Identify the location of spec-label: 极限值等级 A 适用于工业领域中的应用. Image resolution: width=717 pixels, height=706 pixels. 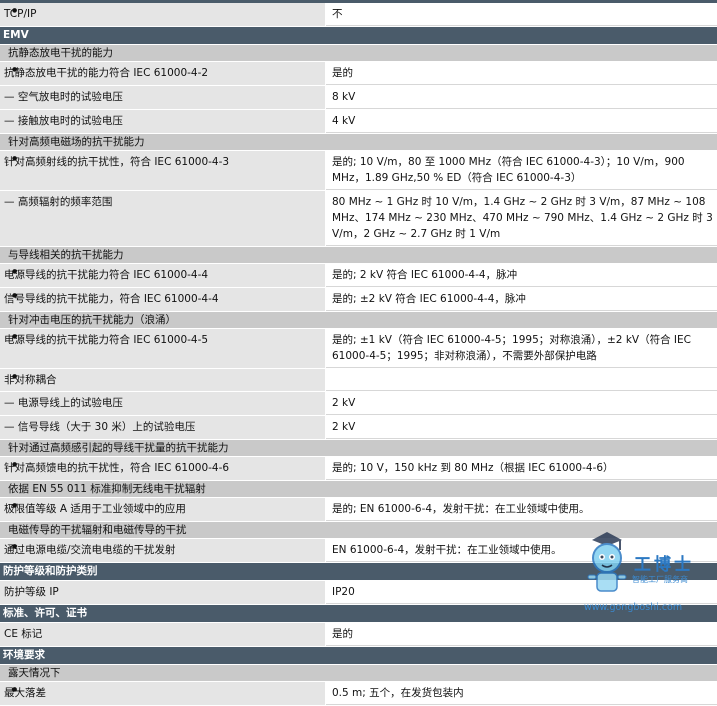
(163, 509).